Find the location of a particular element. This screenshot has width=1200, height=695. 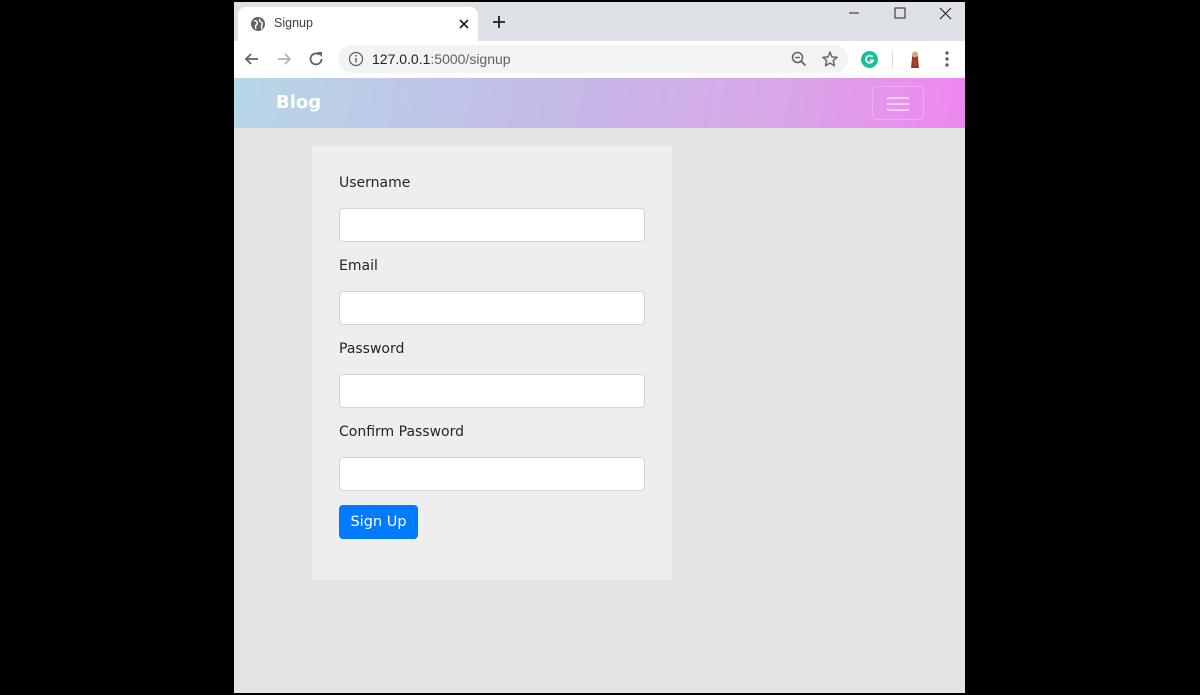

reload-icon is located at coordinates (316, 59).